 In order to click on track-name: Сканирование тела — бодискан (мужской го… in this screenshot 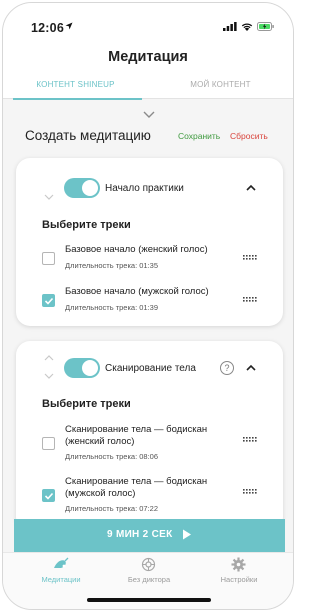, I will do `click(136, 487)`.